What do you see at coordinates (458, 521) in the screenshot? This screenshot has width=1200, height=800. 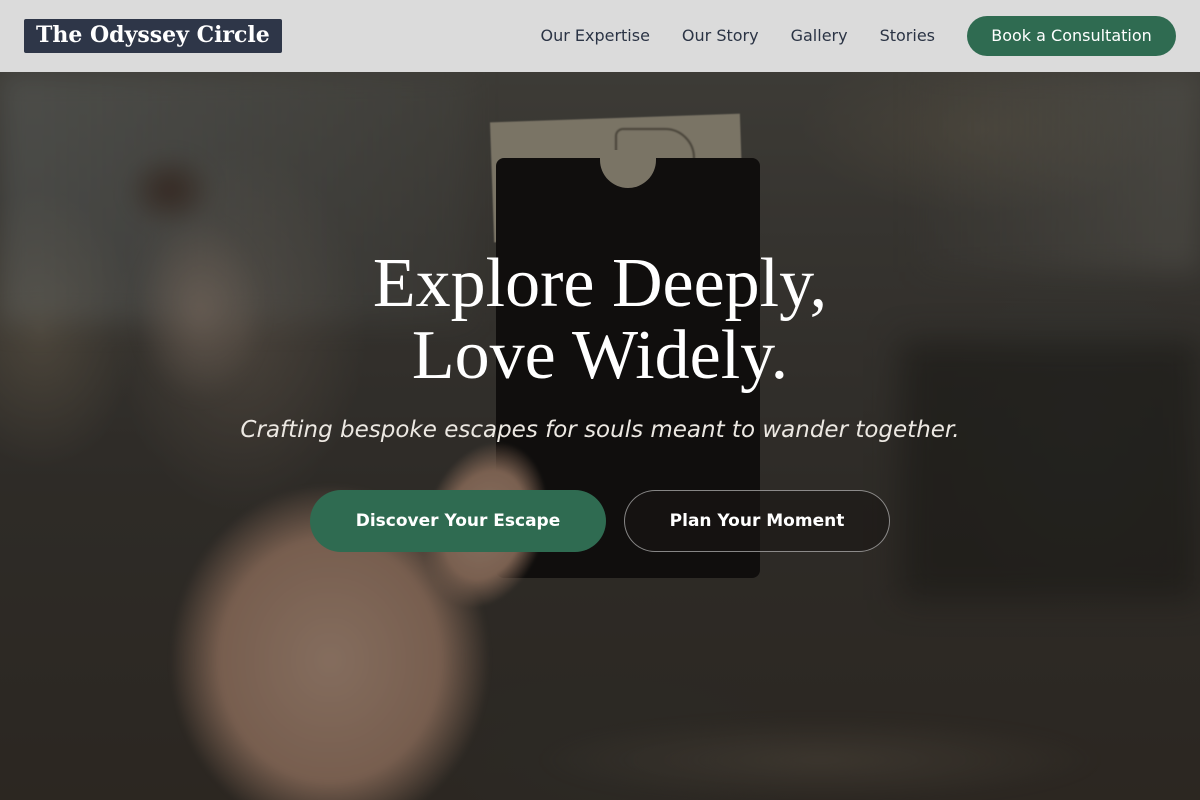 I see `discover-escape-button: Discover Your Escape` at bounding box center [458, 521].